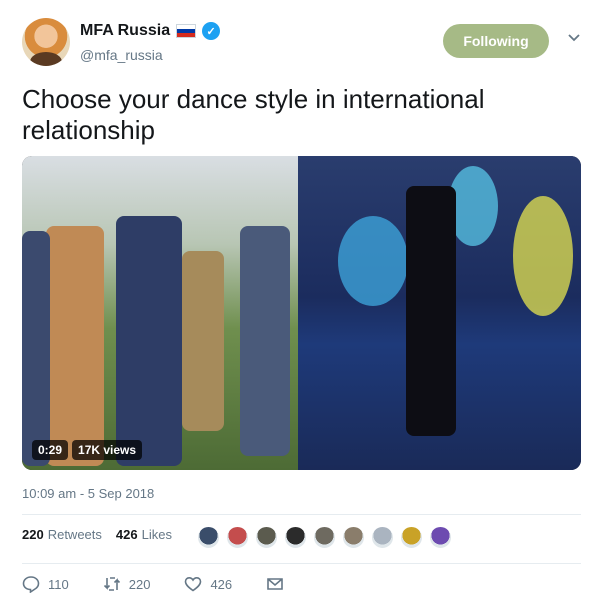 The width and height of the screenshot is (609, 613). I want to click on retweet-icon, so click(111, 584).